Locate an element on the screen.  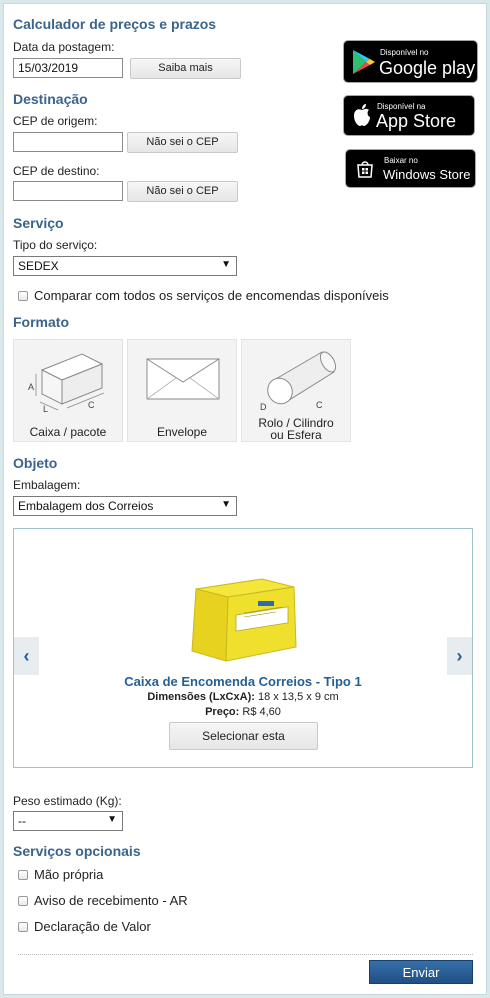
apple-icon is located at coordinates (362, 115).